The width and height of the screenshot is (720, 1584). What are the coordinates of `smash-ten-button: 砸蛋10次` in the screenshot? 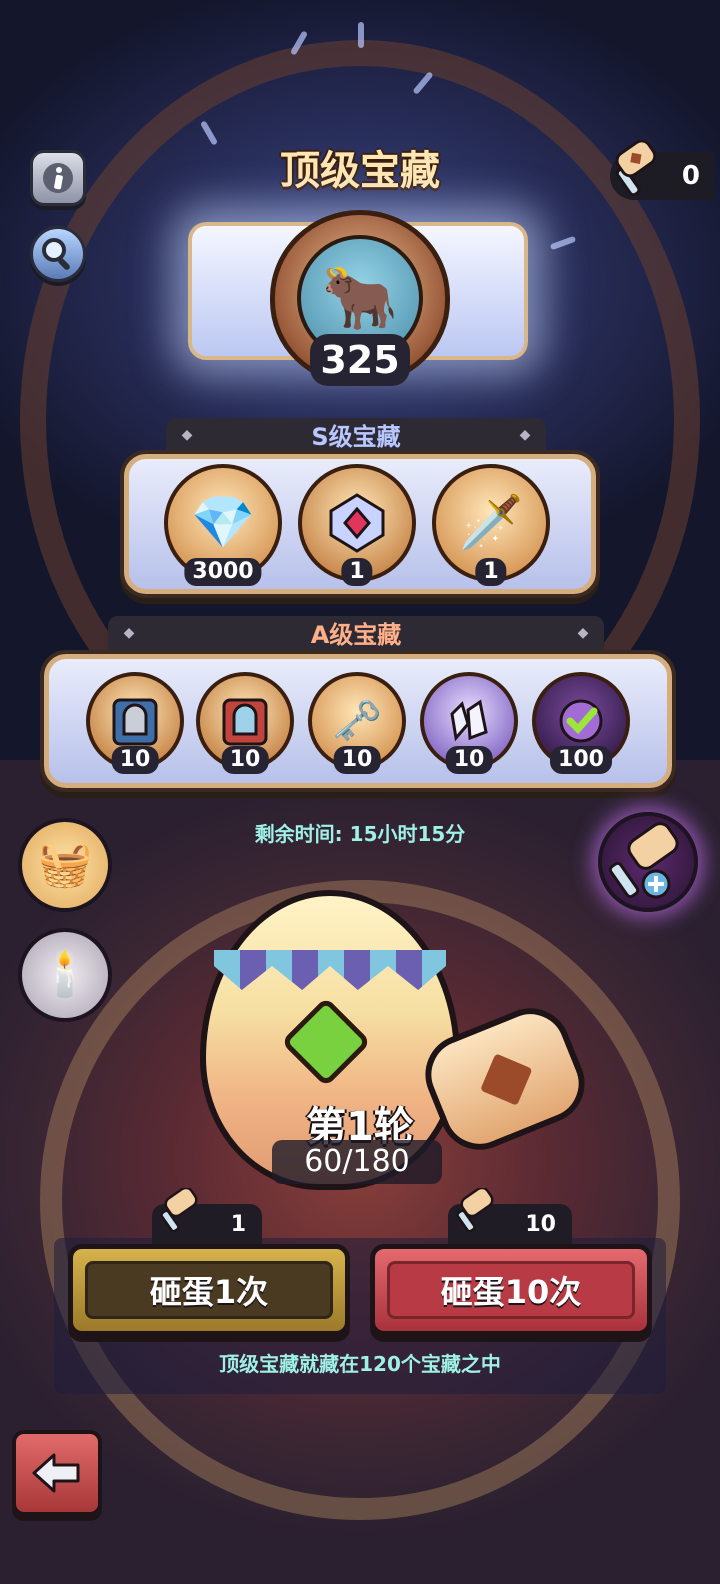 It's located at (511, 1290).